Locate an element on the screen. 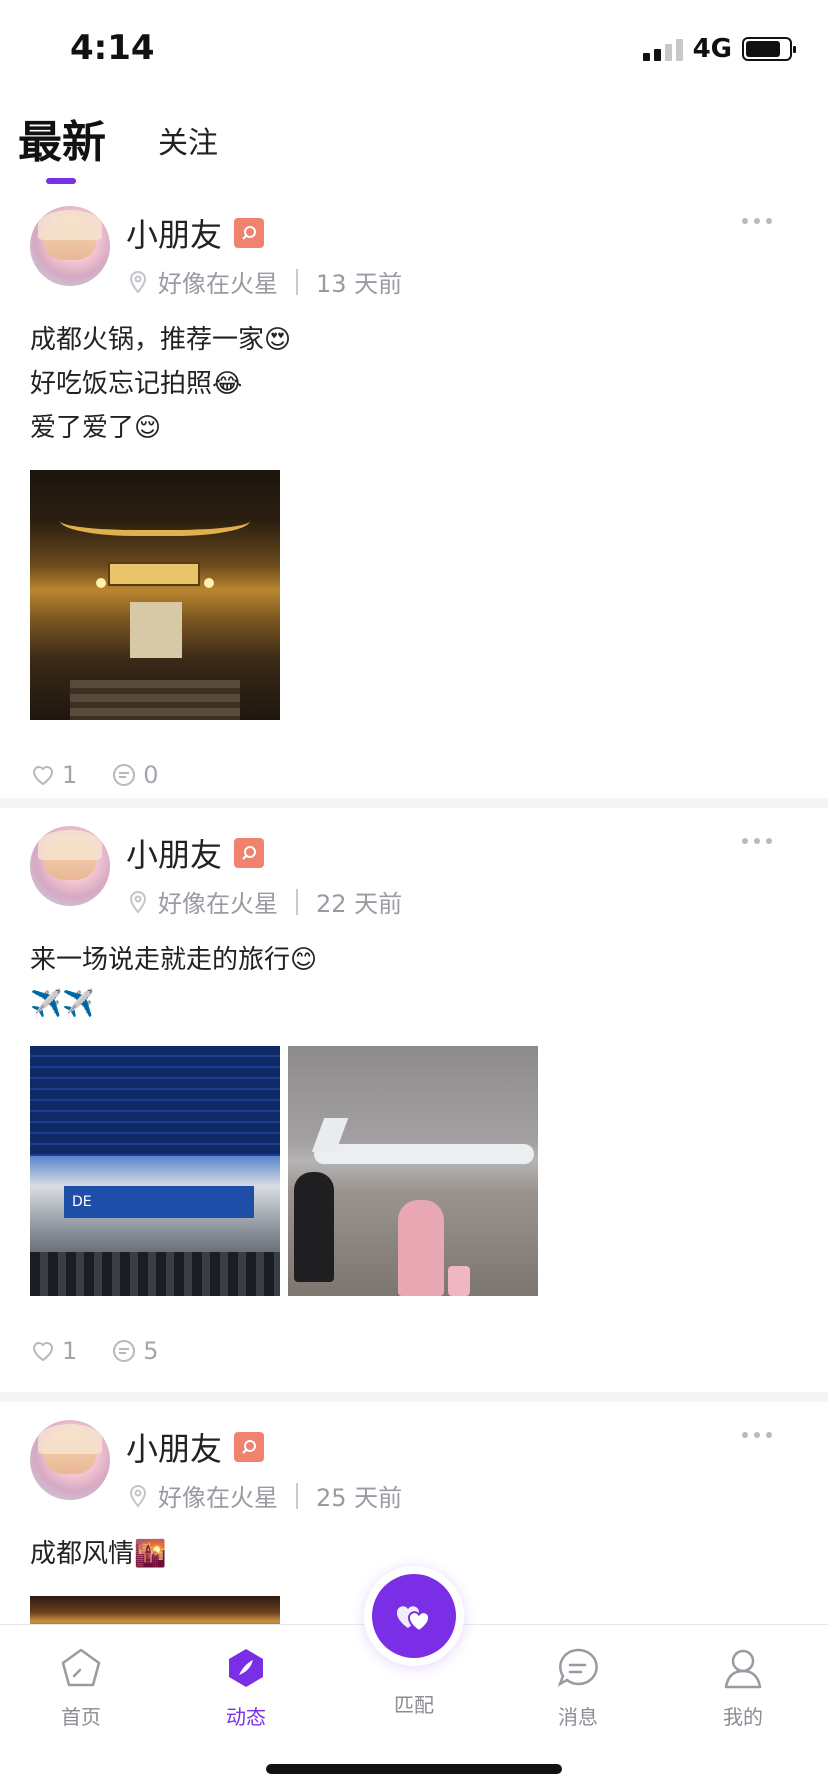  tab-following: 关注 is located at coordinates (188, 144).